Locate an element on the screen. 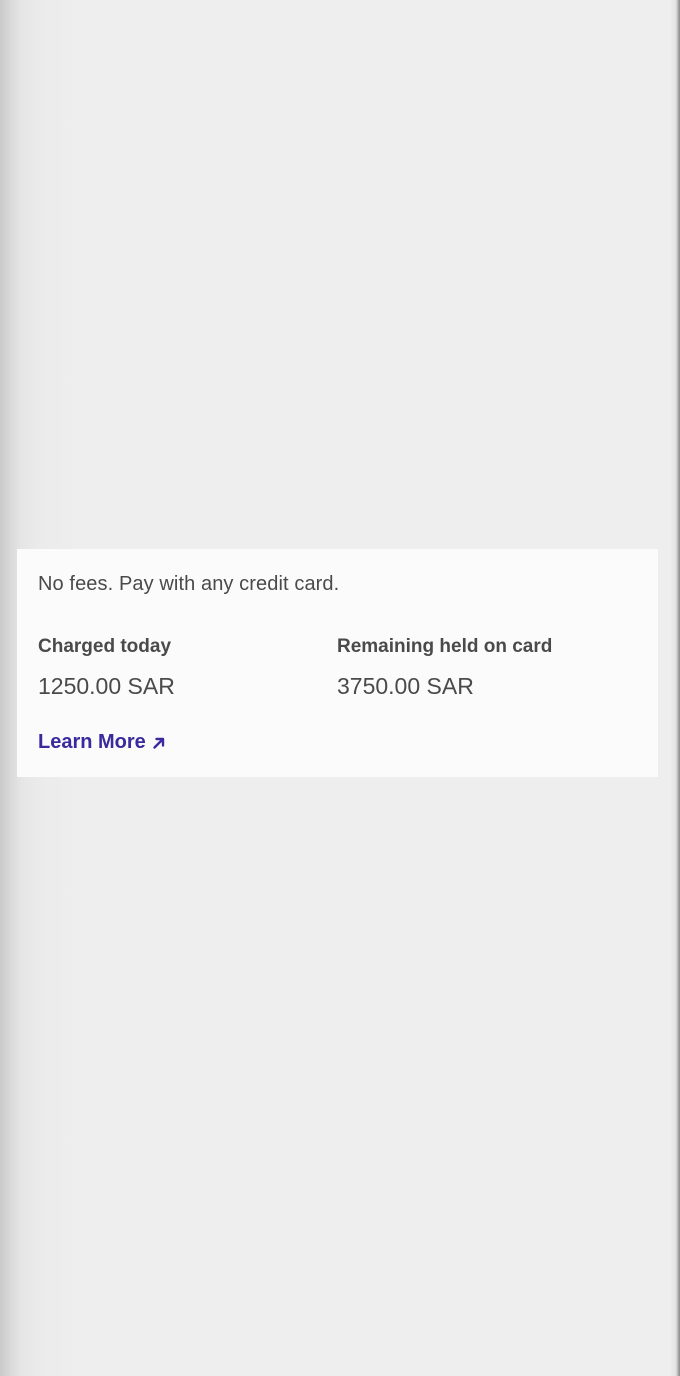 The height and width of the screenshot is (1376, 680). remaining-held-amount: 3750.00 SAR is located at coordinates (405, 686).